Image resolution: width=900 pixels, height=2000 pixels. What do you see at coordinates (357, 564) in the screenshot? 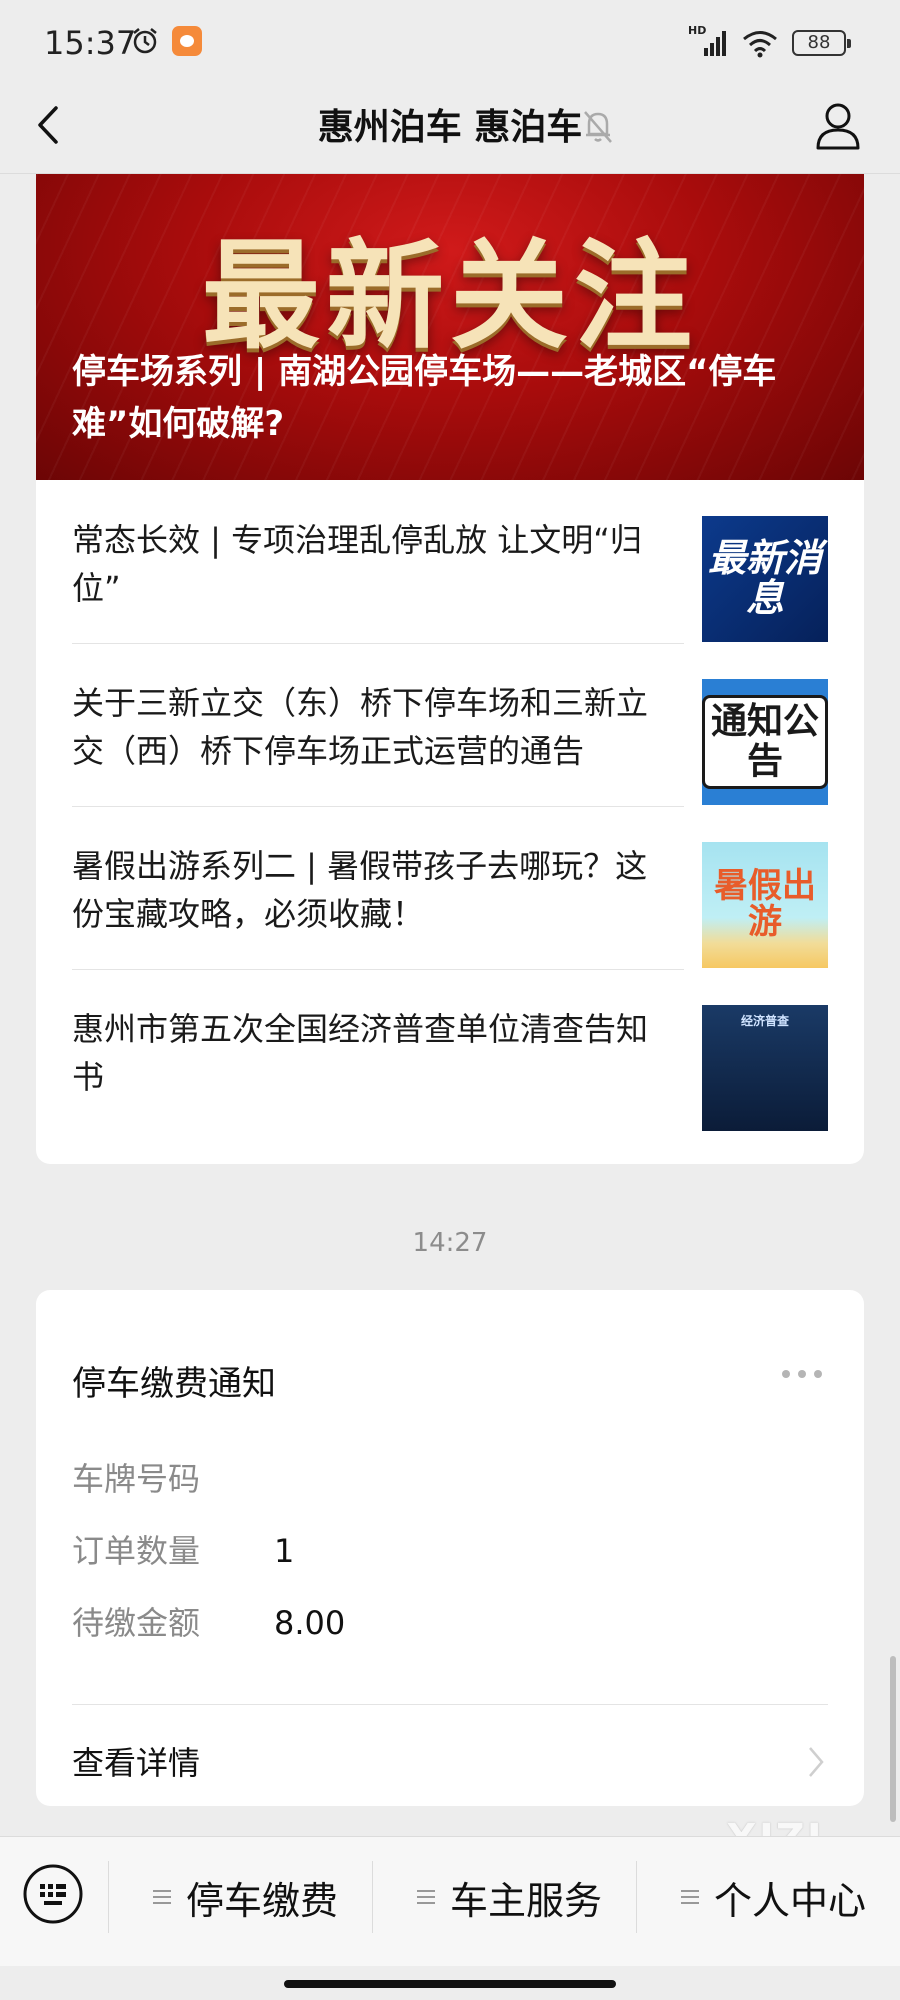
I see `news-item-title: 常态长效 | 专项治理乱停乱放 让文明“归位”` at bounding box center [357, 564].